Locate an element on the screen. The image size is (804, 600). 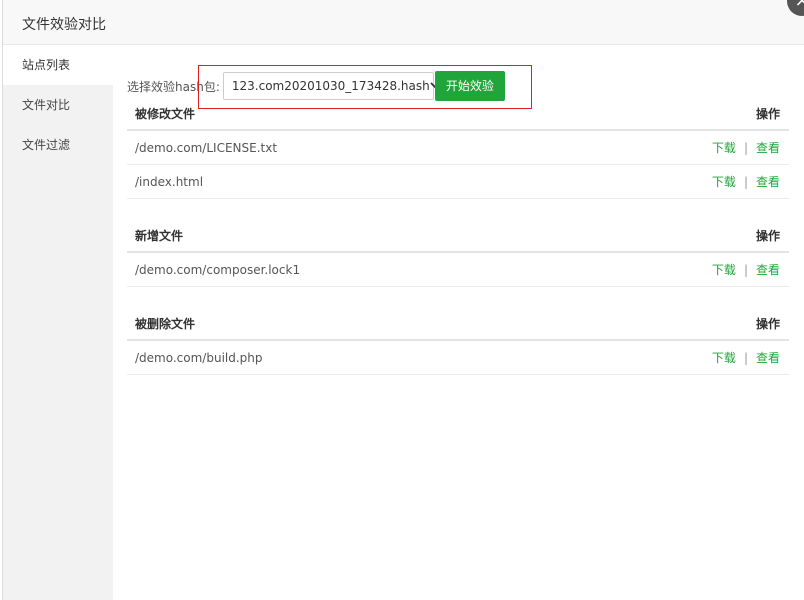
table-row: /index.html 下载 | 查看 is located at coordinates (458, 182).